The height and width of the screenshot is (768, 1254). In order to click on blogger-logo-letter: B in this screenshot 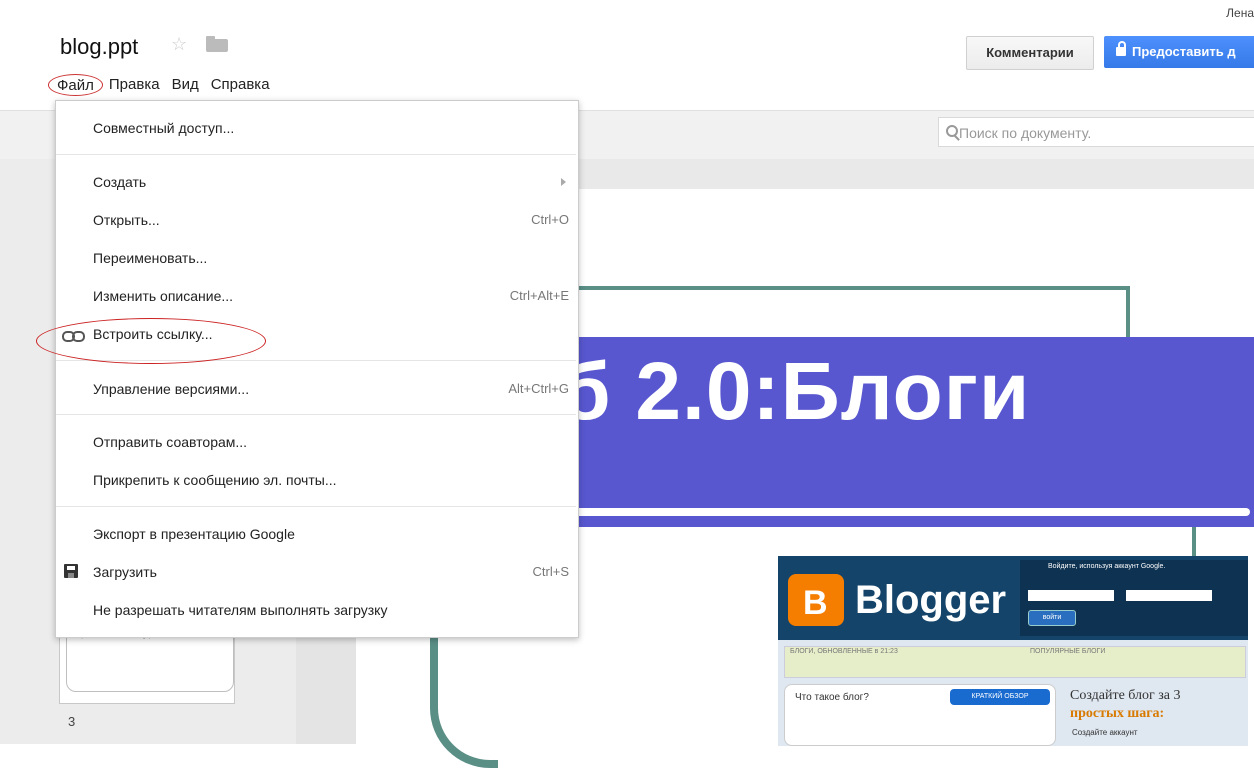, I will do `click(815, 603)`.